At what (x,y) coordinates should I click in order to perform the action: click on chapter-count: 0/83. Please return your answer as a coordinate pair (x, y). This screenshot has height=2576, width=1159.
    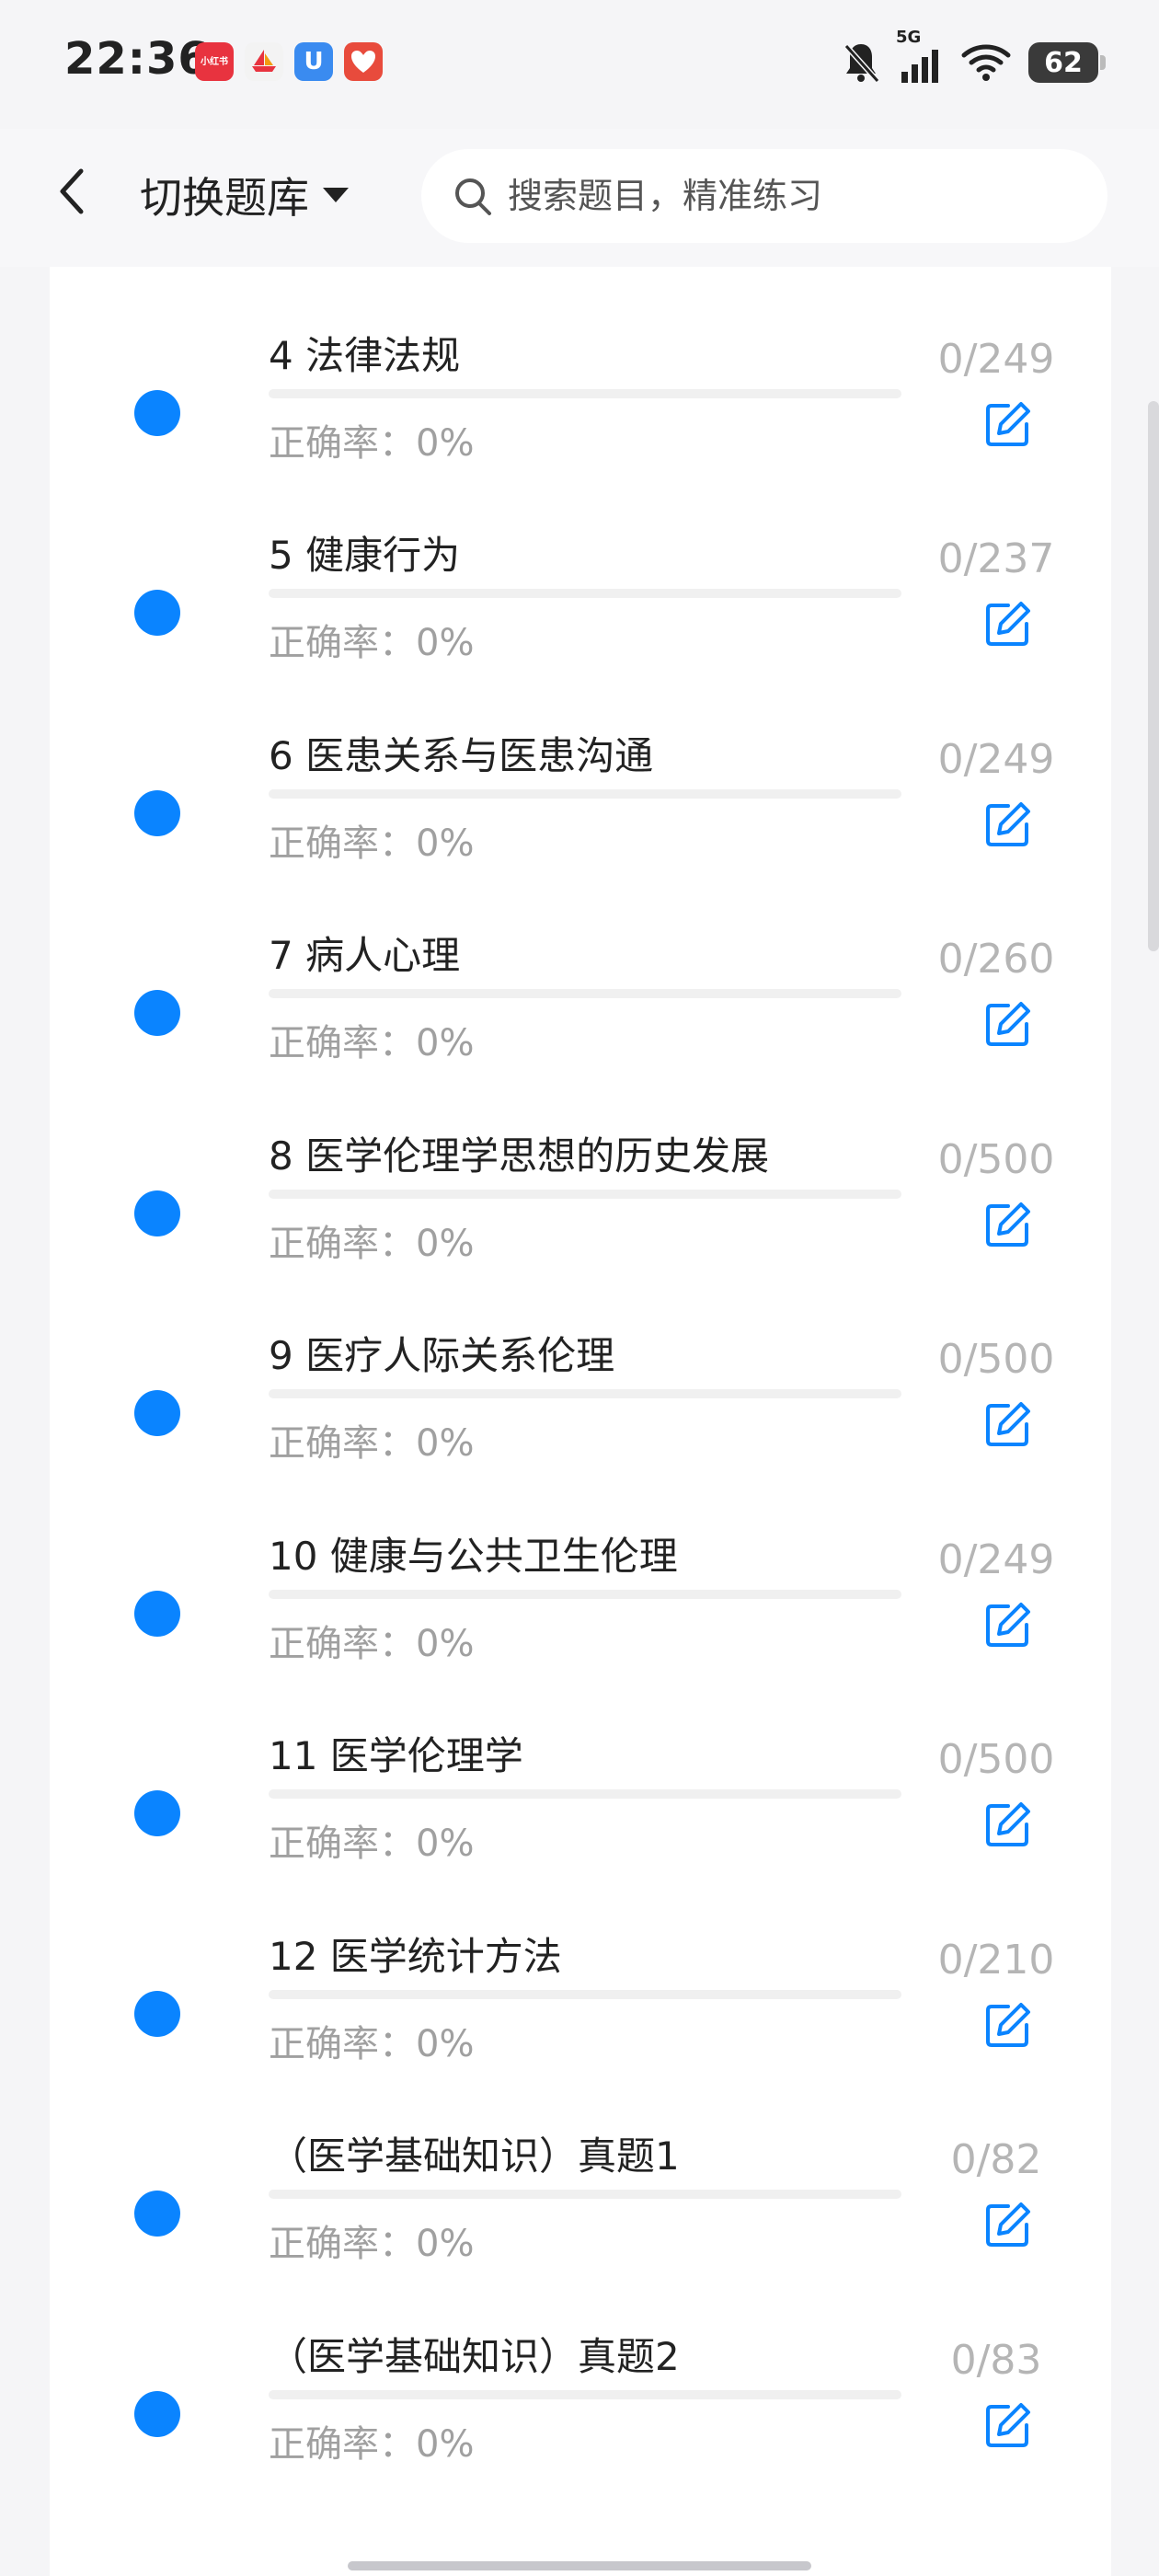
    Looking at the image, I should click on (996, 2360).